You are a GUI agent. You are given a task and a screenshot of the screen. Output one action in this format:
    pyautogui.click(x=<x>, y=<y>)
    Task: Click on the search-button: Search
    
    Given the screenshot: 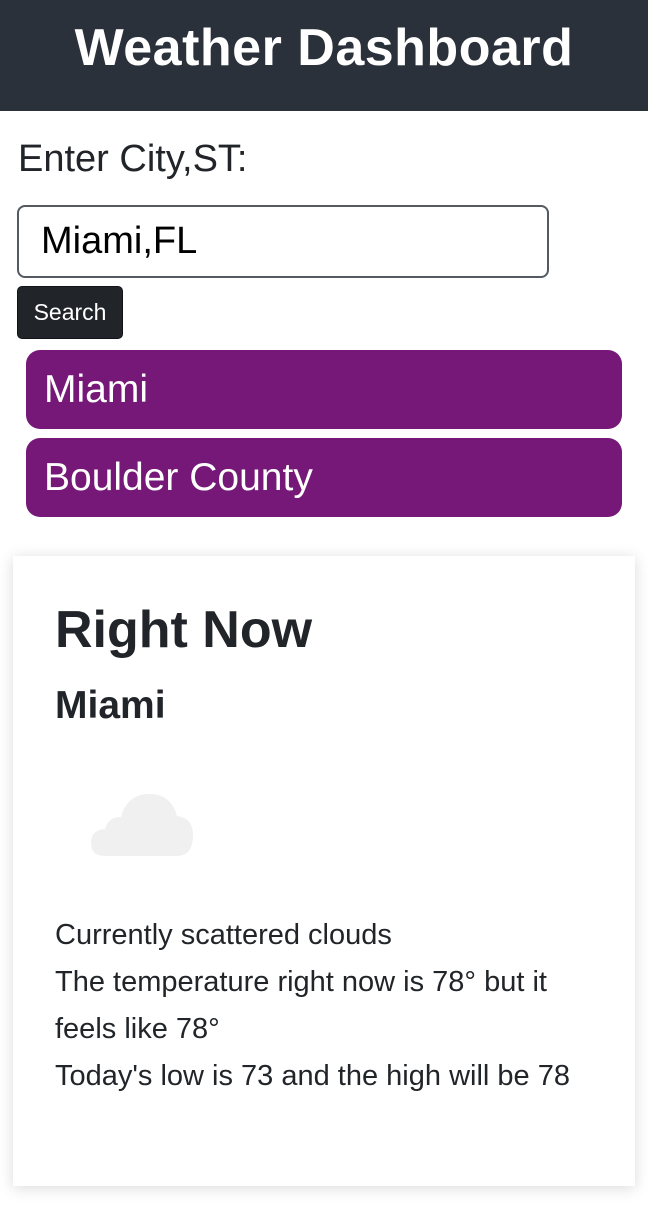 What is the action you would take?
    pyautogui.click(x=70, y=312)
    